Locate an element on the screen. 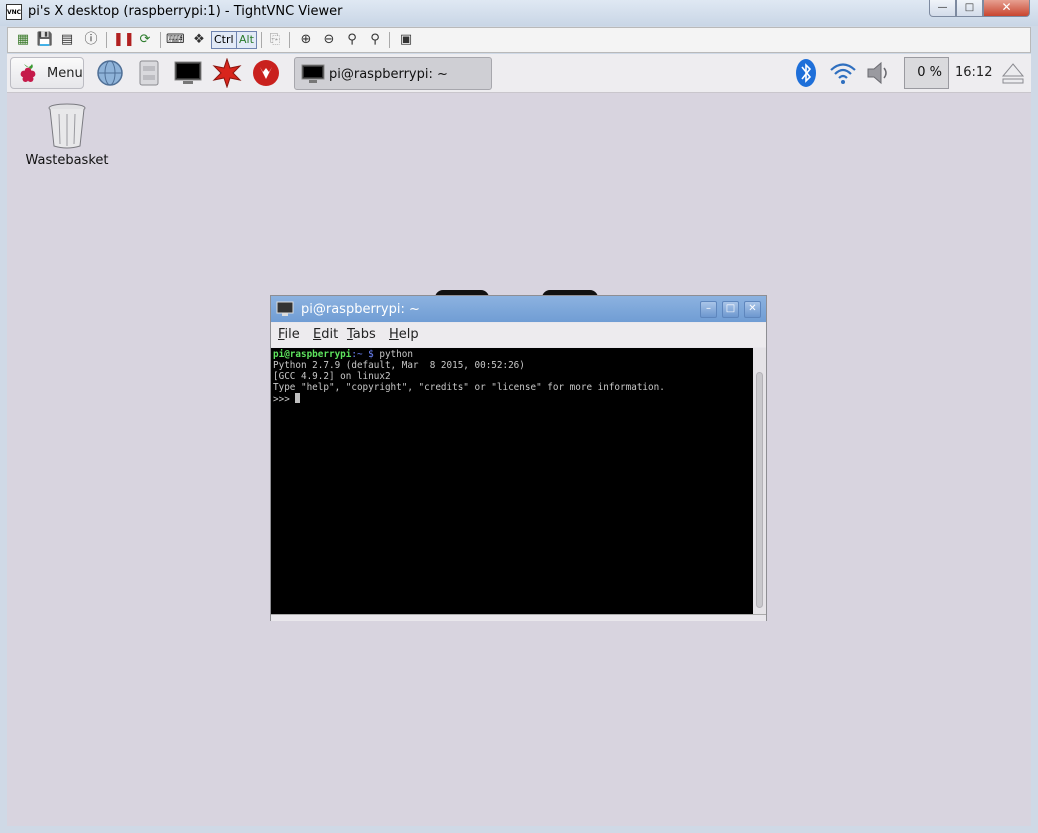 Image resolution: width=1038 pixels, height=833 pixels. menu-button: Menu is located at coordinates (47, 73).